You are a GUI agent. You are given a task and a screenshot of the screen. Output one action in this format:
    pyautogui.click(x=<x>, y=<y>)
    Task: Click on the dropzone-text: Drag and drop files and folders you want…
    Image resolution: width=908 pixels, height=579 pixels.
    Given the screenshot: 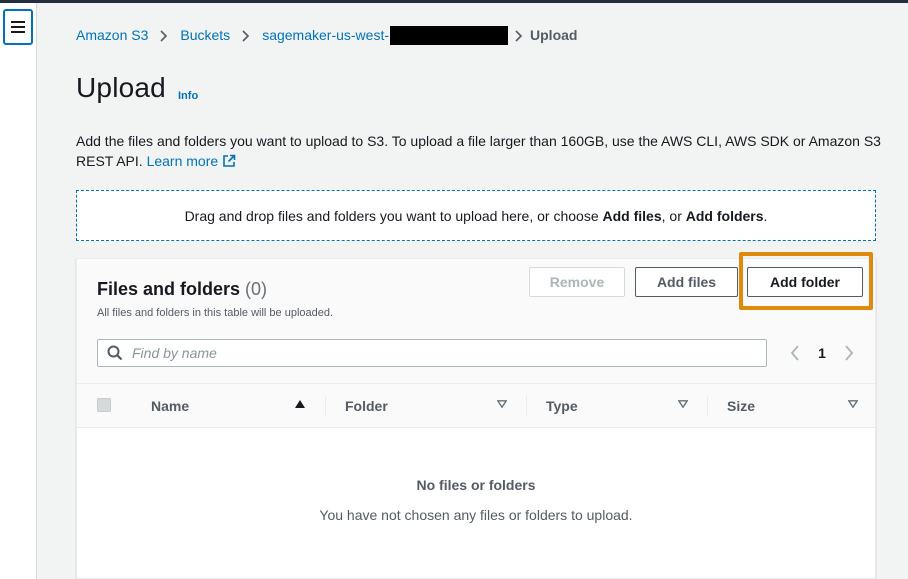 What is the action you would take?
    pyautogui.click(x=476, y=216)
    